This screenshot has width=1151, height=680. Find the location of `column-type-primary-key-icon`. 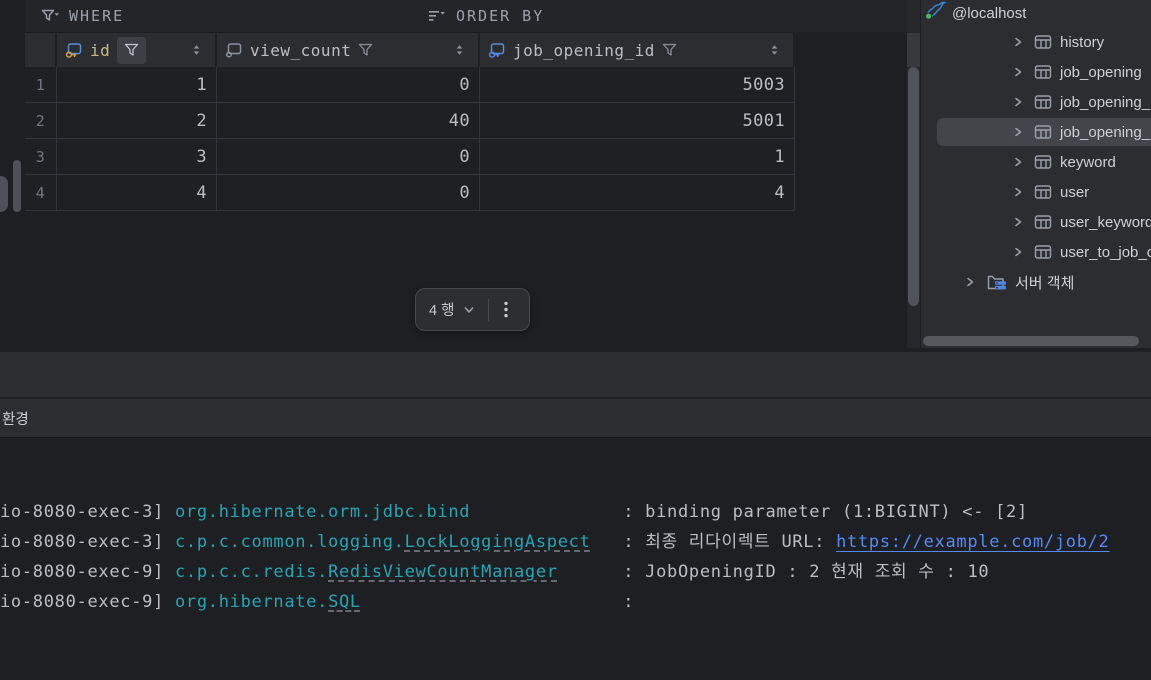

column-type-primary-key-icon is located at coordinates (74, 50).